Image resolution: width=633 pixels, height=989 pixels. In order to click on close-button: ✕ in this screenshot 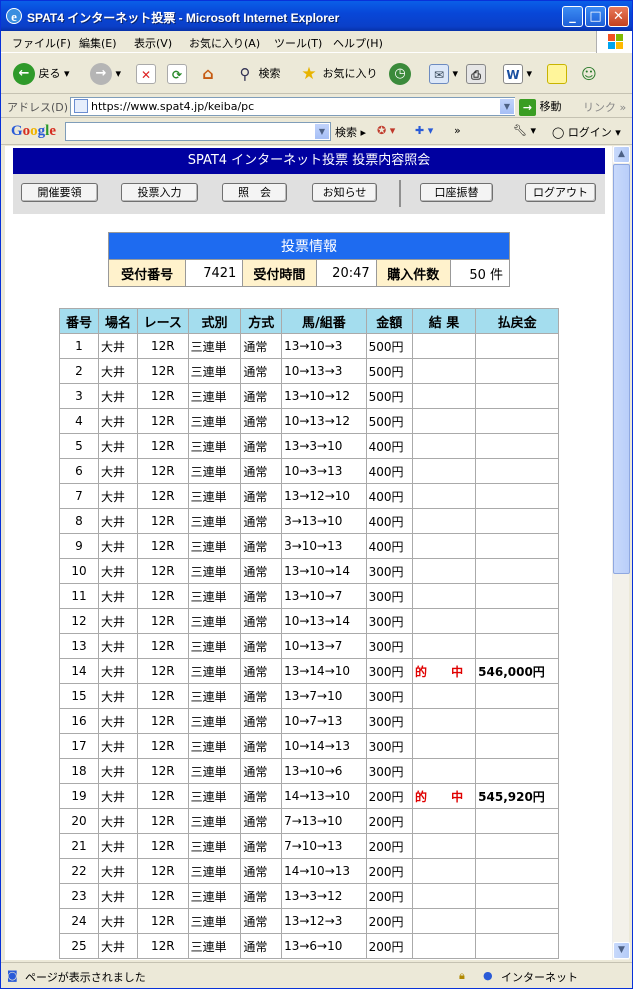, I will do `click(618, 16)`.